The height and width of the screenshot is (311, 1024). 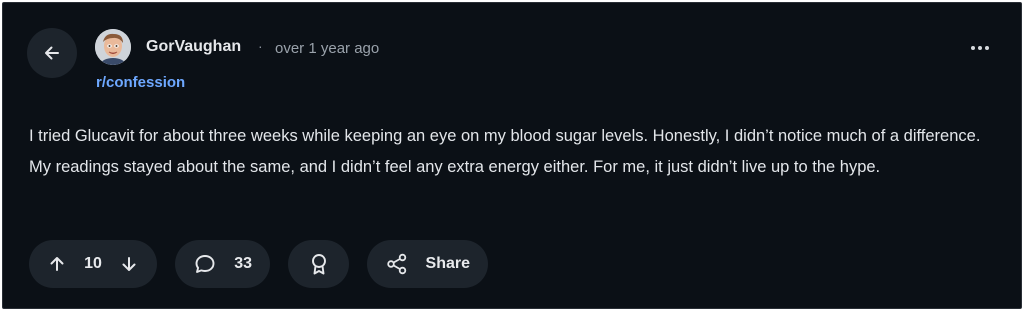 What do you see at coordinates (193, 47) in the screenshot?
I see `author-name: GorVaughan` at bounding box center [193, 47].